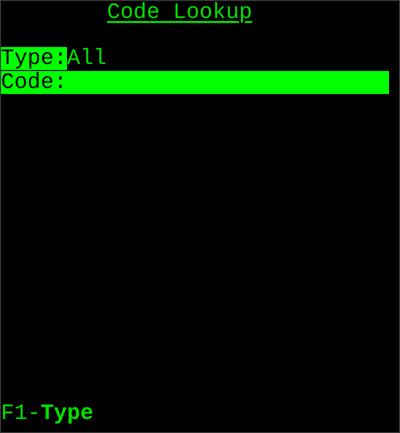  Describe the element at coordinates (179, 13) in the screenshot. I see `screen-title: Code Lookup` at that location.